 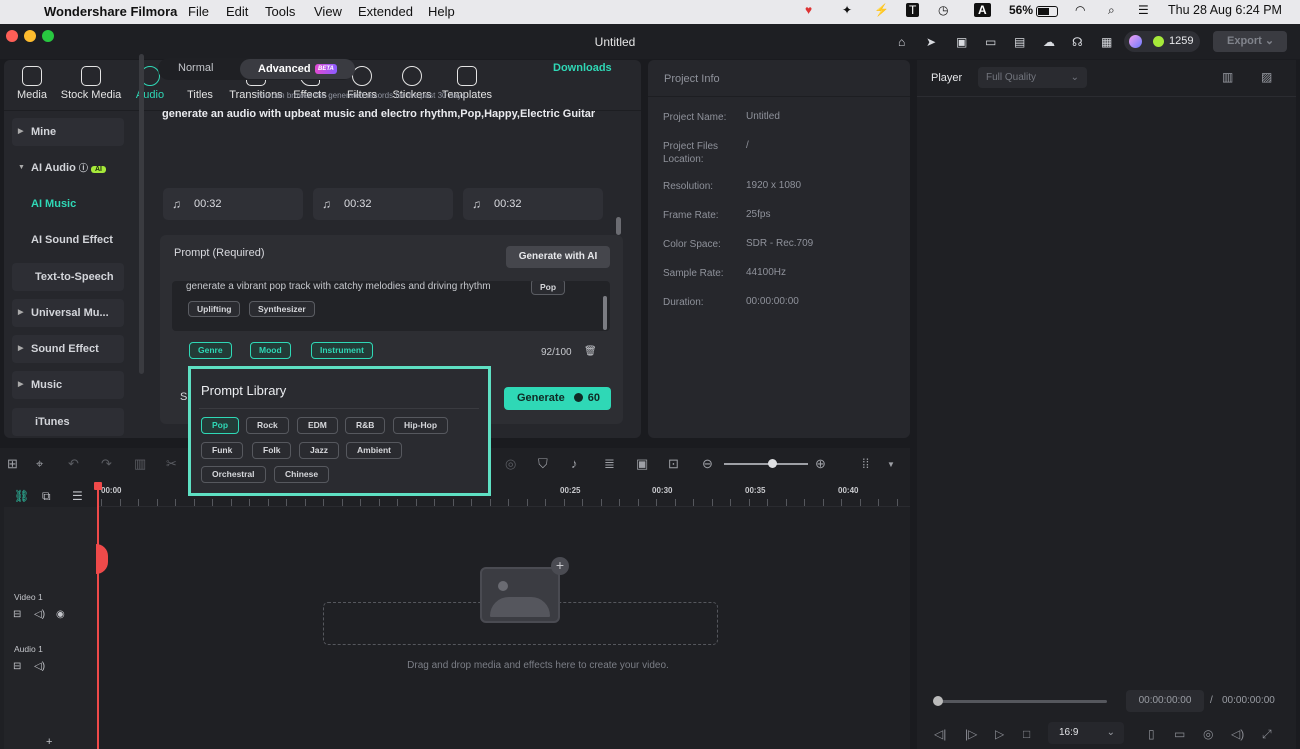 What do you see at coordinates (385, 11) in the screenshot?
I see `menu-extended: Extended` at bounding box center [385, 11].